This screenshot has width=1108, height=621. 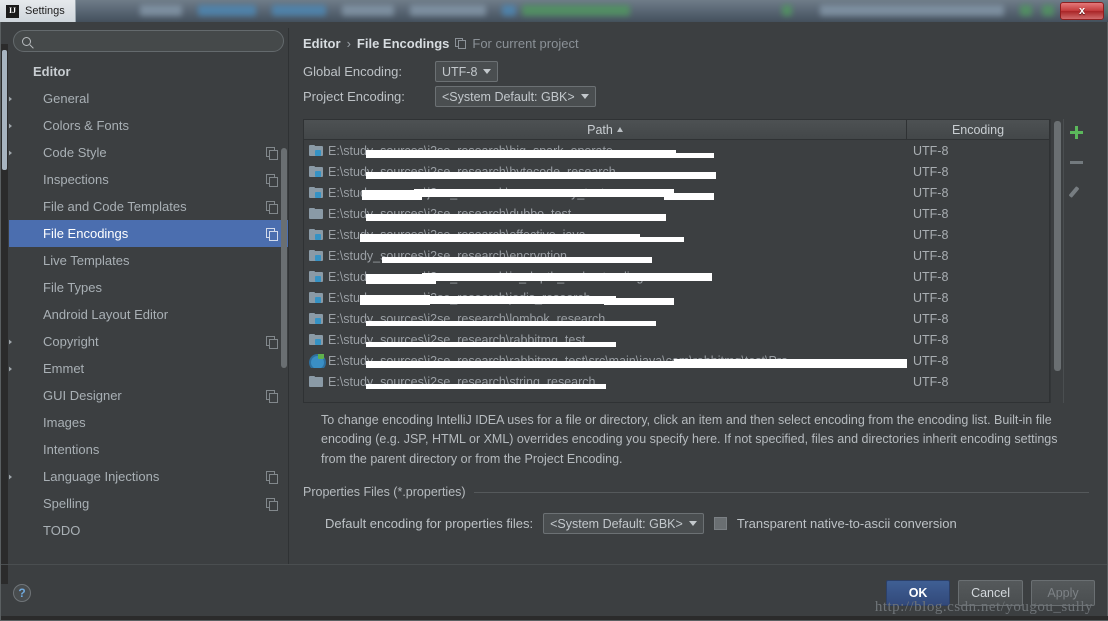 I want to click on properties-encoding-dropdown: <System Default: GBK>, so click(x=623, y=524).